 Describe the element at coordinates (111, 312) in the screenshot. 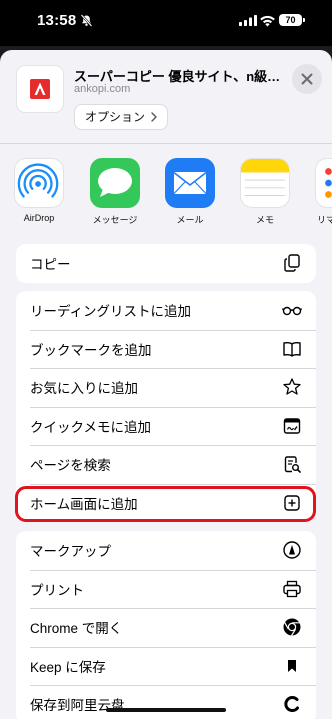

I see `row-label: リーディングリストに追加` at that location.